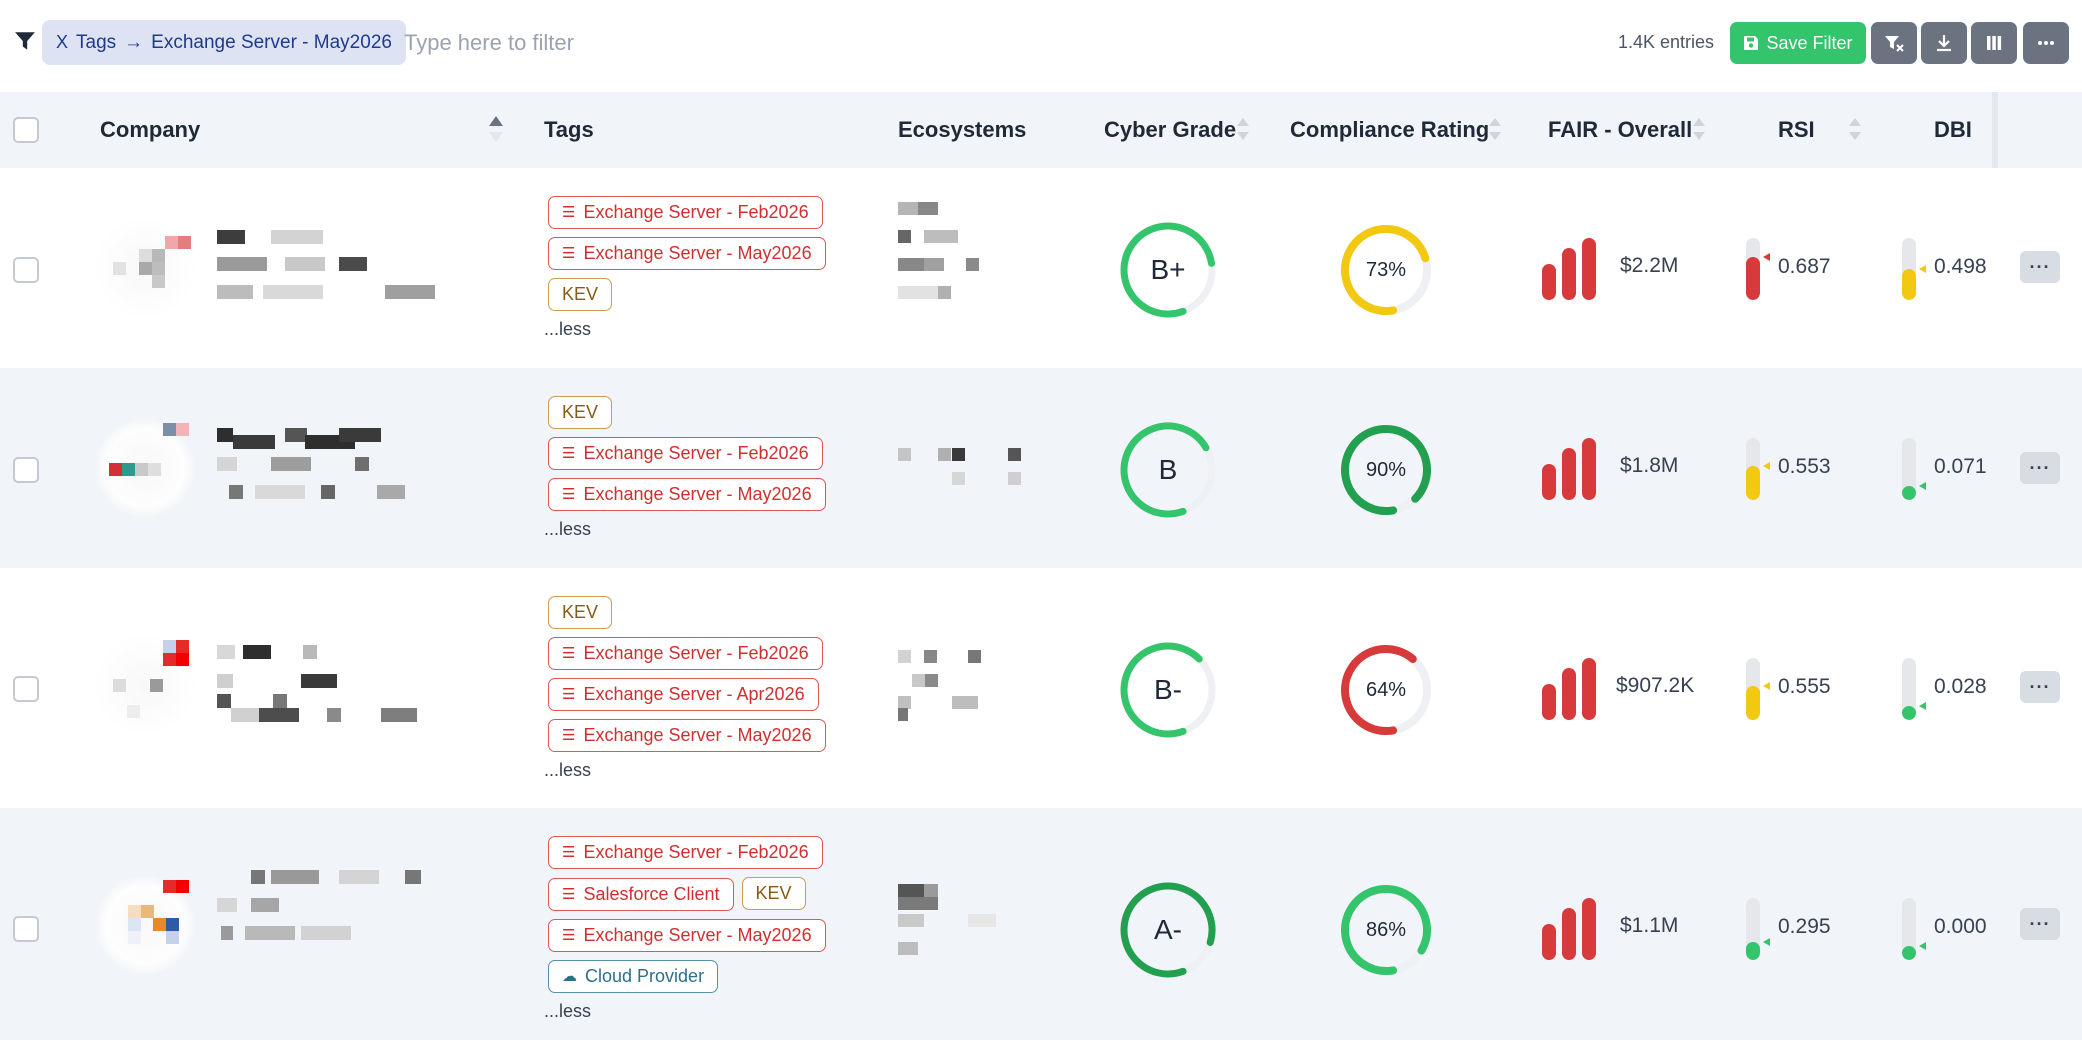  What do you see at coordinates (1796, 130) in the screenshot?
I see `column-header-rsi: RSI` at bounding box center [1796, 130].